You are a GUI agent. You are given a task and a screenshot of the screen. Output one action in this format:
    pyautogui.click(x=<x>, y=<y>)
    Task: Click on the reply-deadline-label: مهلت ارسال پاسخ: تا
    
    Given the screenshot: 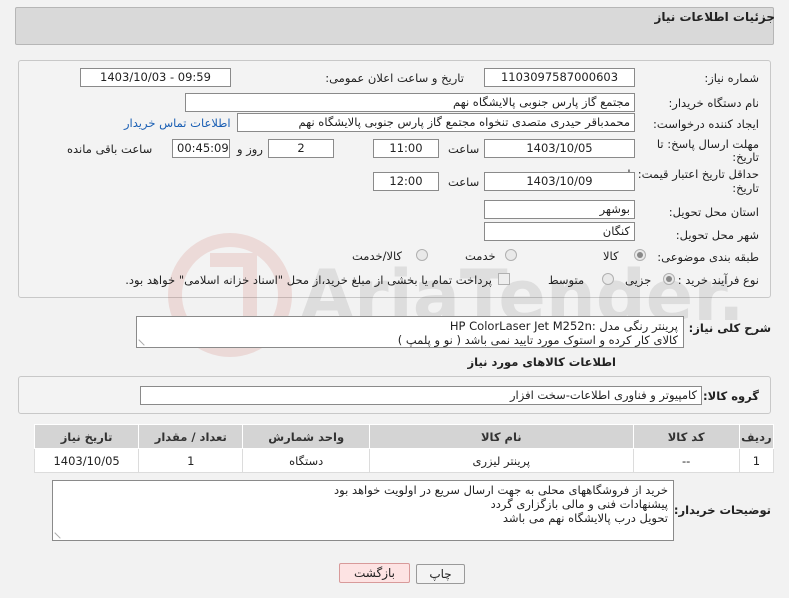 What is the action you would take?
    pyautogui.click(x=707, y=144)
    